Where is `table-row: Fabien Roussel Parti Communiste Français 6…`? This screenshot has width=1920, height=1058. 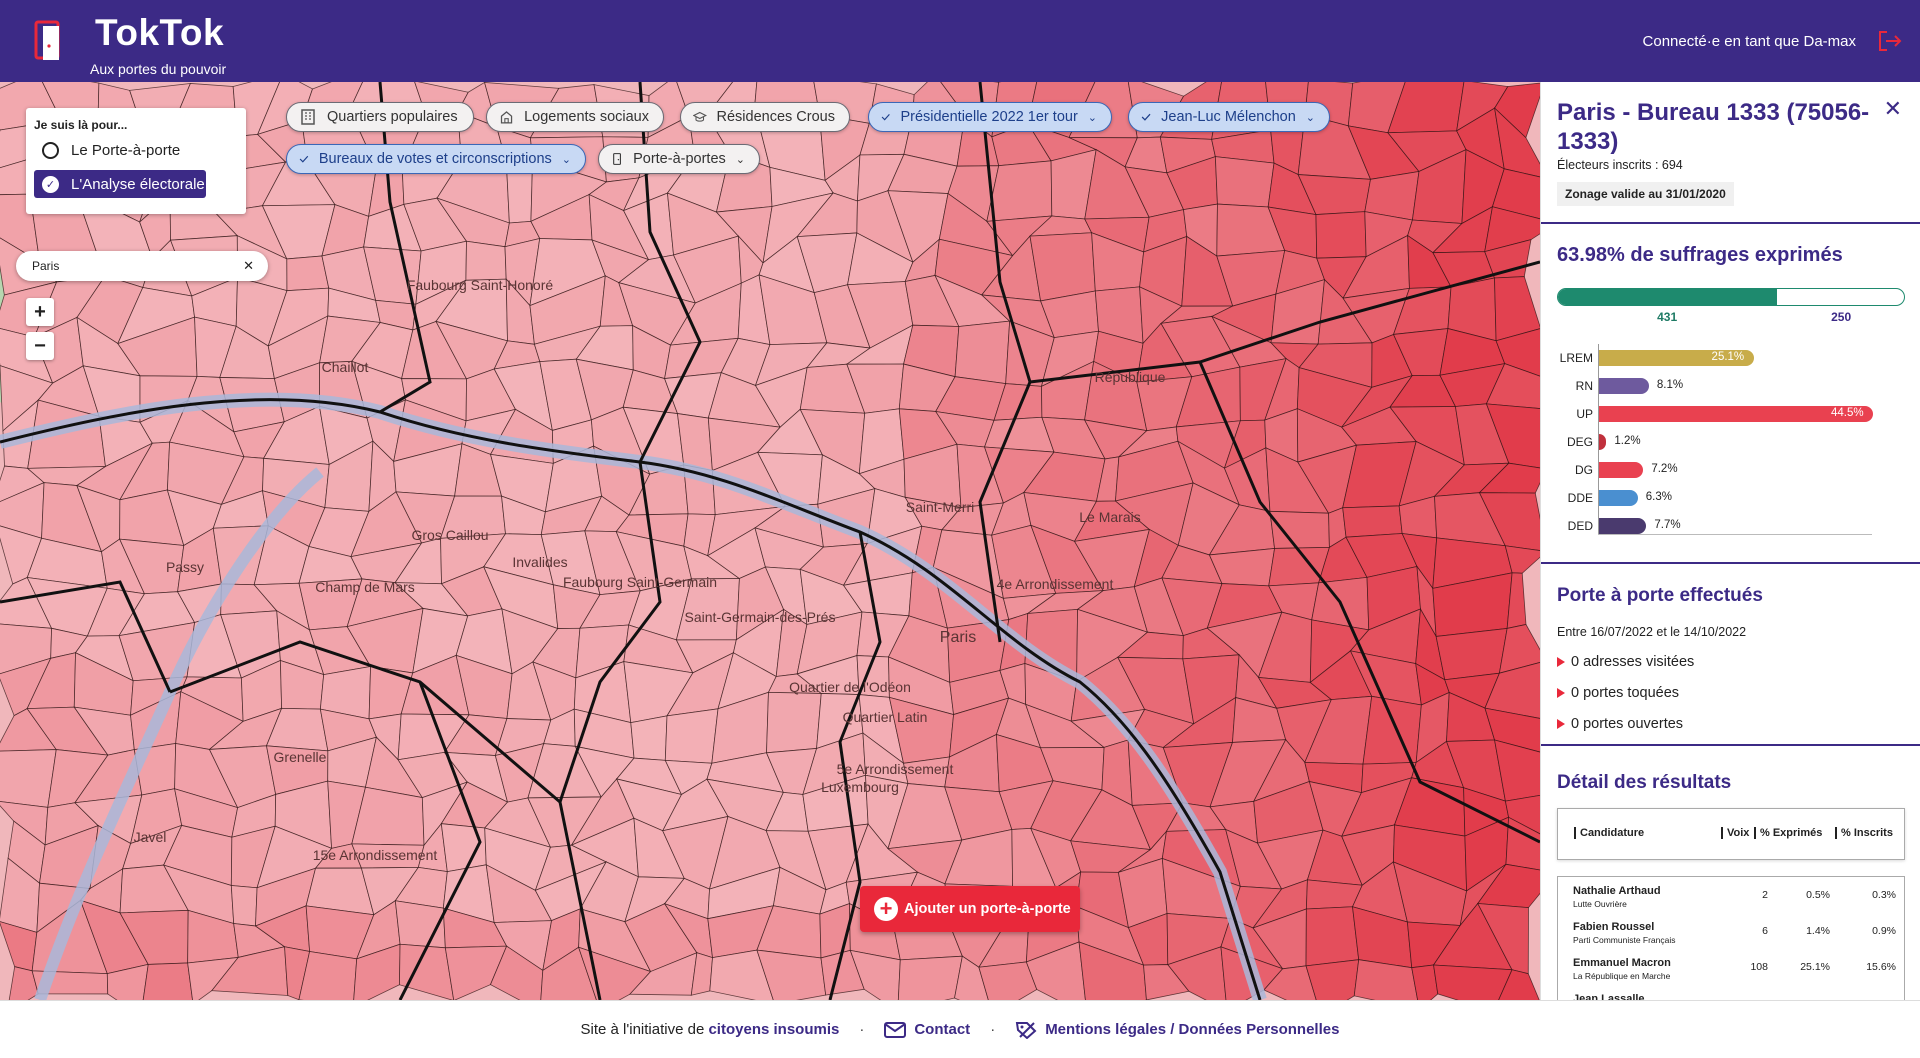
table-row: Fabien Roussel Parti Communiste Français 6… is located at coordinates (1731, 933).